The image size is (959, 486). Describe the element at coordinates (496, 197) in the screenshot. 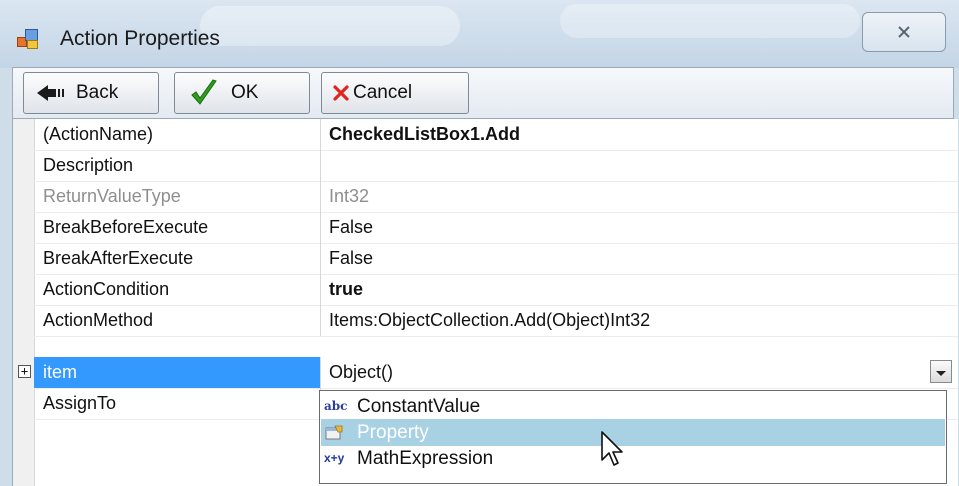

I see `property-row-returnvaluetype: ReturnValueType Int32` at that location.